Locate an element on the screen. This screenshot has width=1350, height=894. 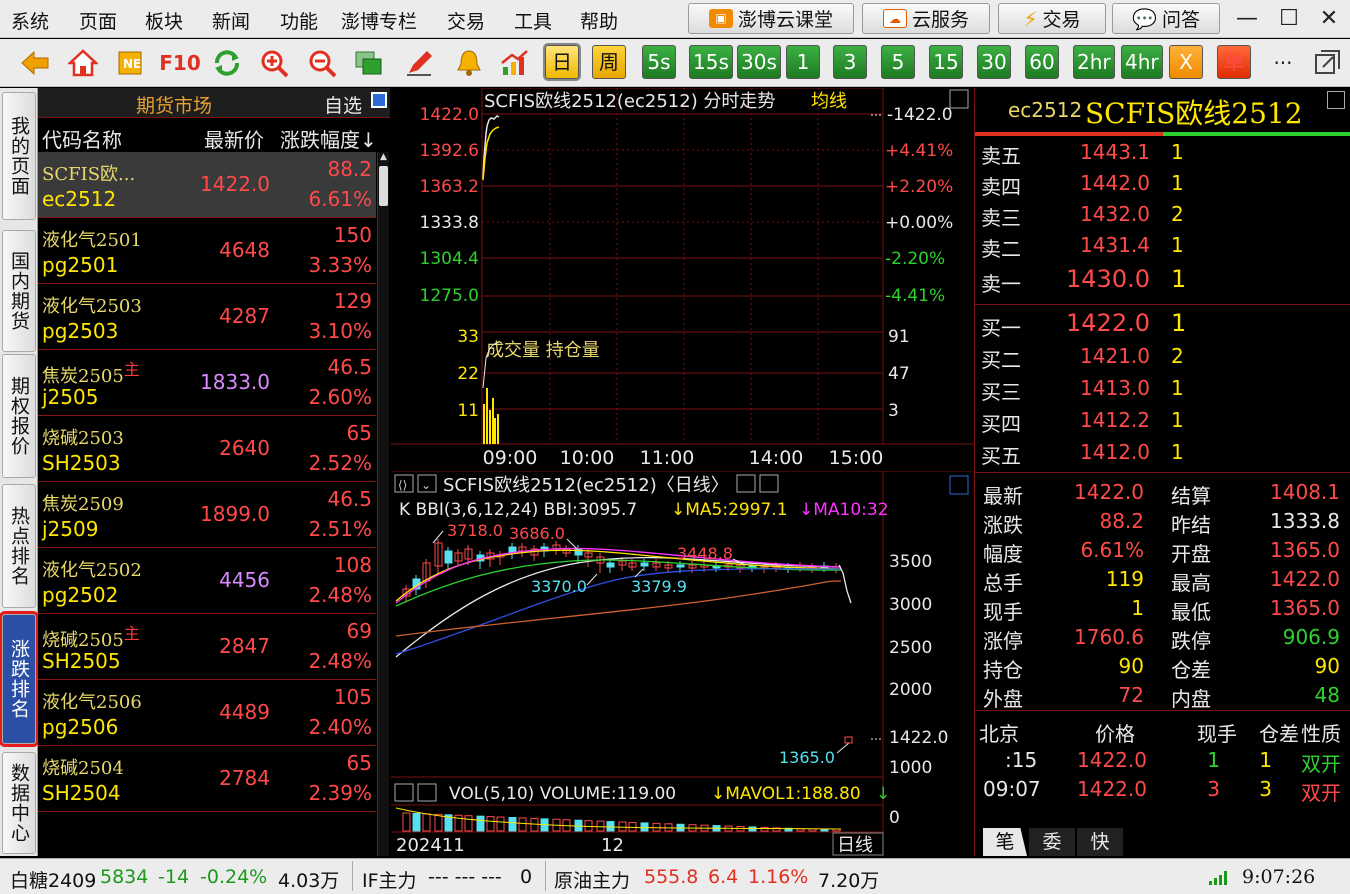
menu-page: 页面 is located at coordinates (98, 20).